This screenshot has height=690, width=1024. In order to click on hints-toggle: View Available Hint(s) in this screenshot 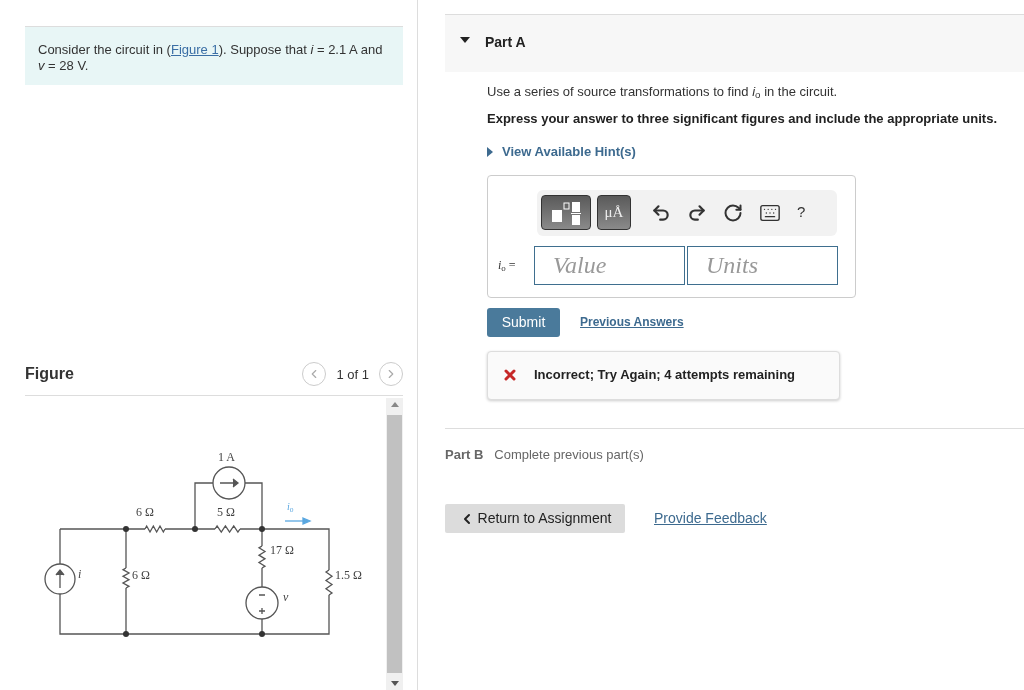, I will do `click(561, 152)`.